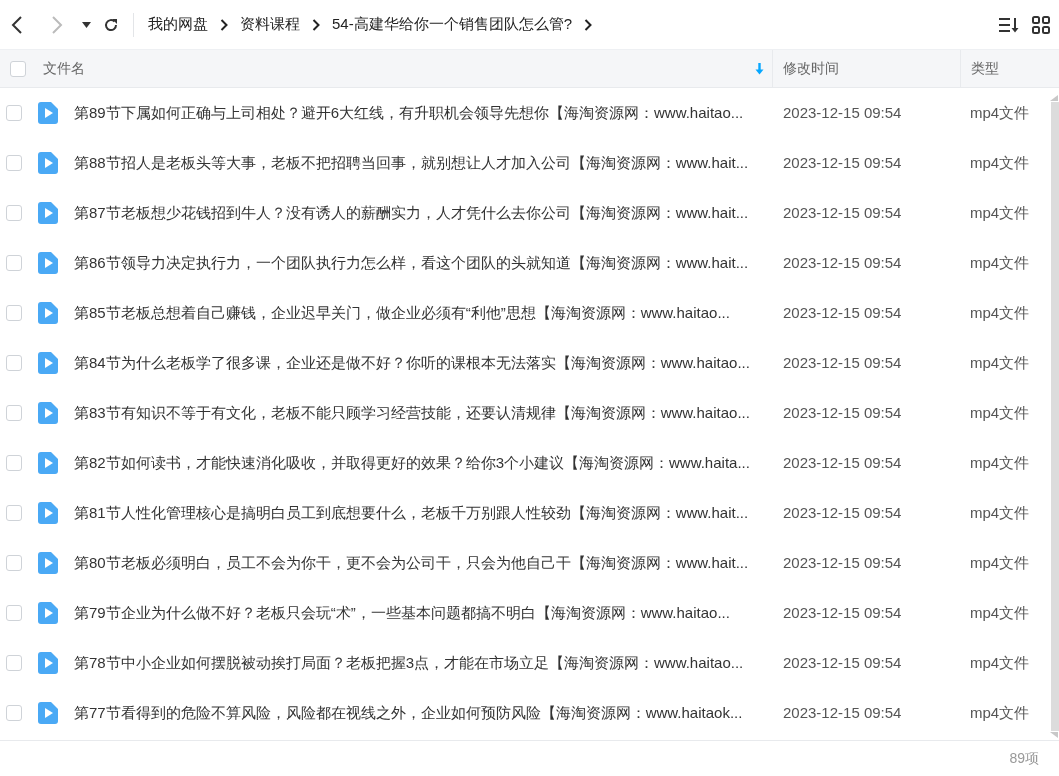 The image size is (1059, 776). What do you see at coordinates (17, 24) in the screenshot?
I see `back-icon` at bounding box center [17, 24].